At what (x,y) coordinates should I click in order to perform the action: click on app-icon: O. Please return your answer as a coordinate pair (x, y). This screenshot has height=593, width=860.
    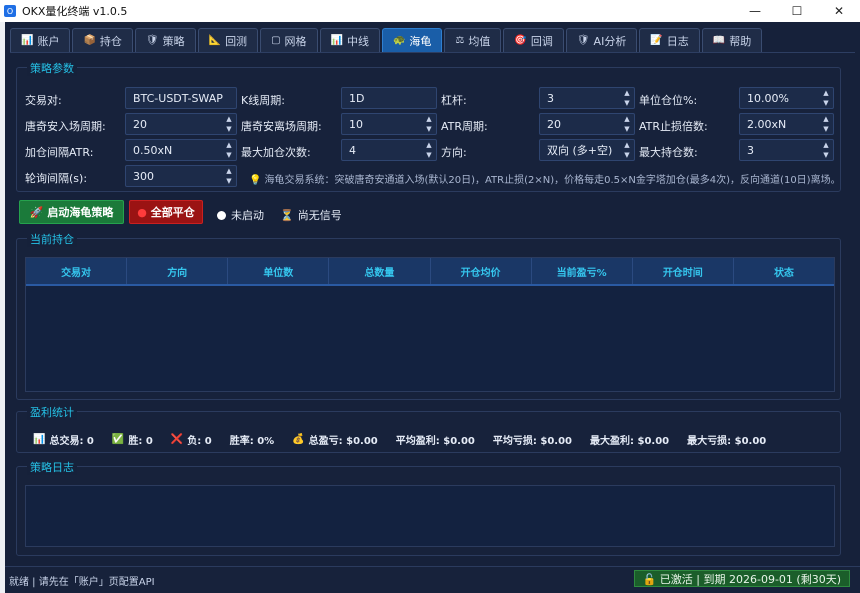
    Looking at the image, I should click on (10, 11).